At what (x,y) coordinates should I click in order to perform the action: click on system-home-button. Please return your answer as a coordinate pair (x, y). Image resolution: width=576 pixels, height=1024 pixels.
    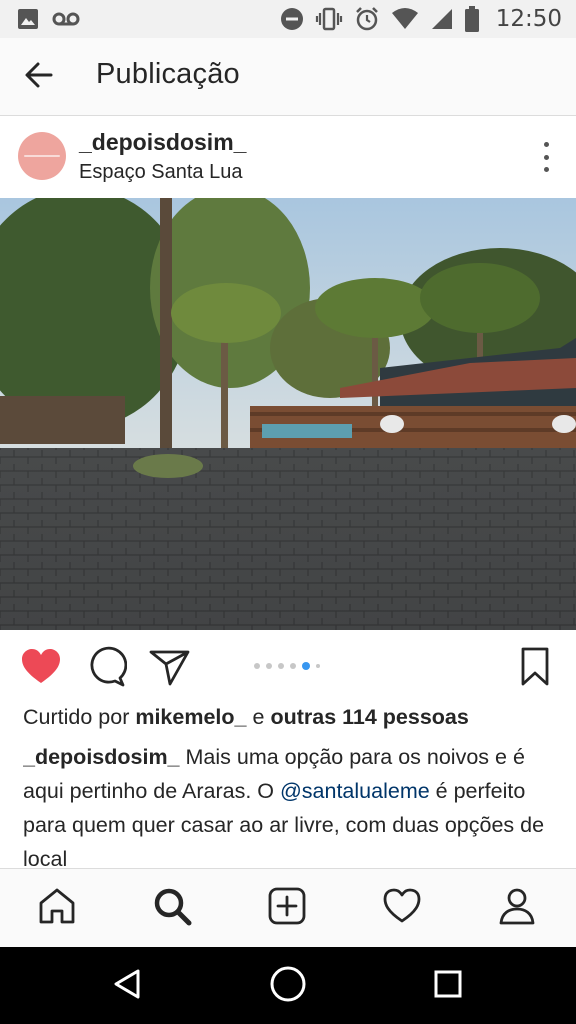
    Looking at the image, I should click on (288, 986).